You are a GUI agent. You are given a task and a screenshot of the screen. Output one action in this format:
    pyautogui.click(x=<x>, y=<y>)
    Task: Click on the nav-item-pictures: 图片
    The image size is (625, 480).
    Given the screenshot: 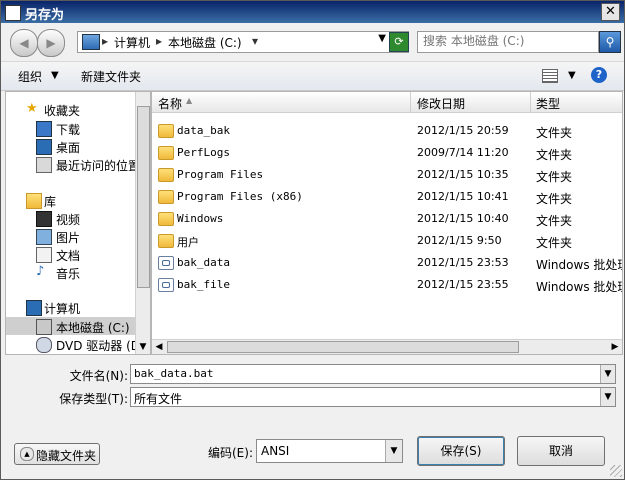 What is the action you would take?
    pyautogui.click(x=71, y=236)
    